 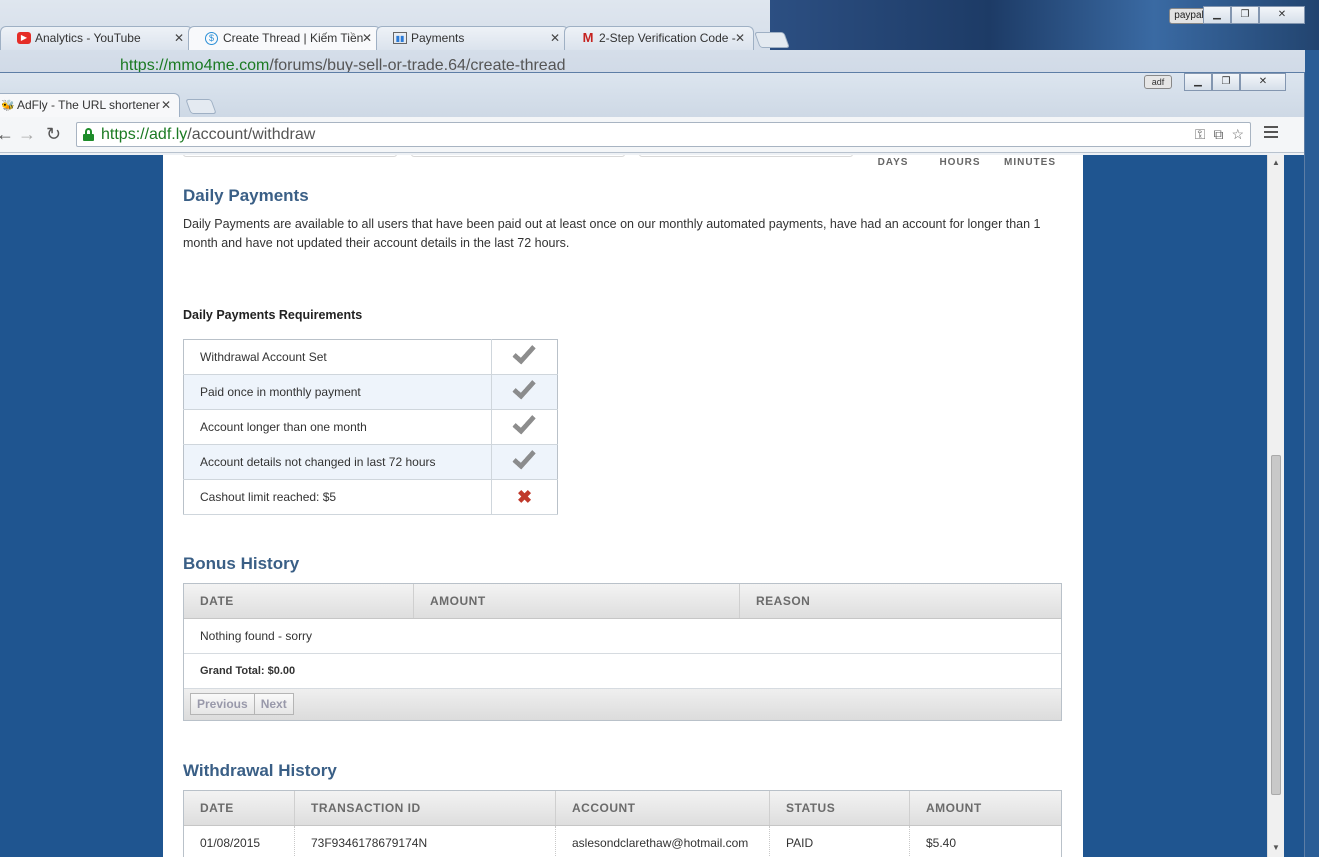 What do you see at coordinates (88, 38) in the screenshot?
I see `tab-label: Analytics - YouTube` at bounding box center [88, 38].